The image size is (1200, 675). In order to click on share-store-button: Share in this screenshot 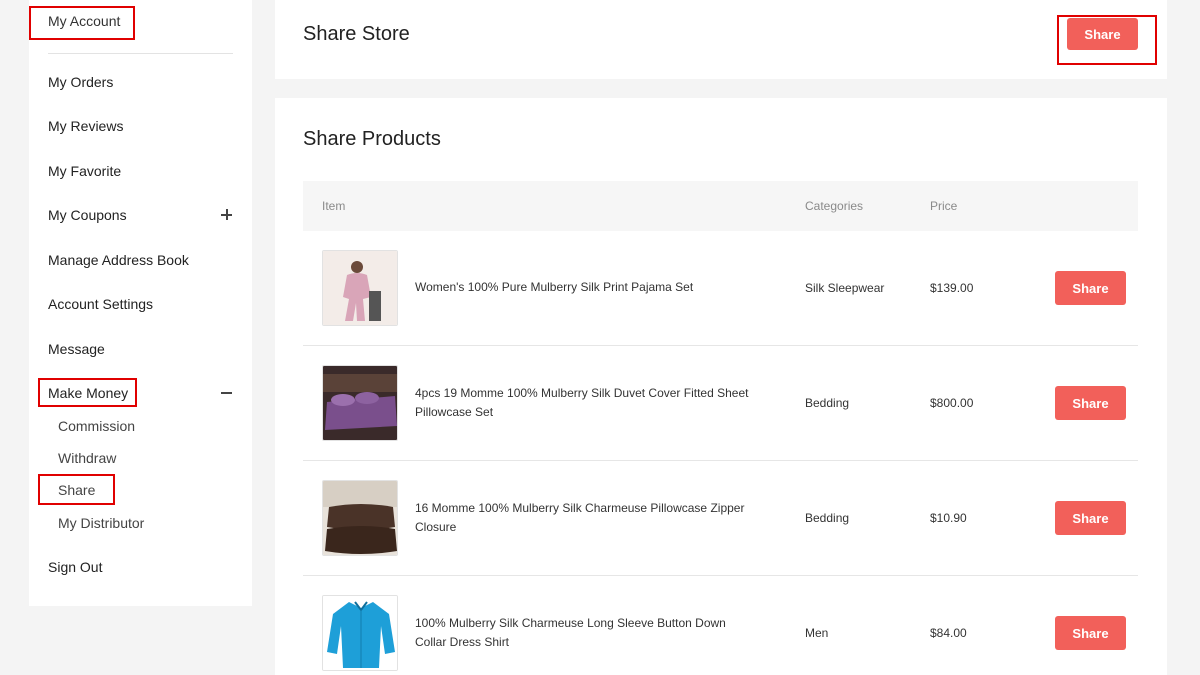, I will do `click(1102, 34)`.